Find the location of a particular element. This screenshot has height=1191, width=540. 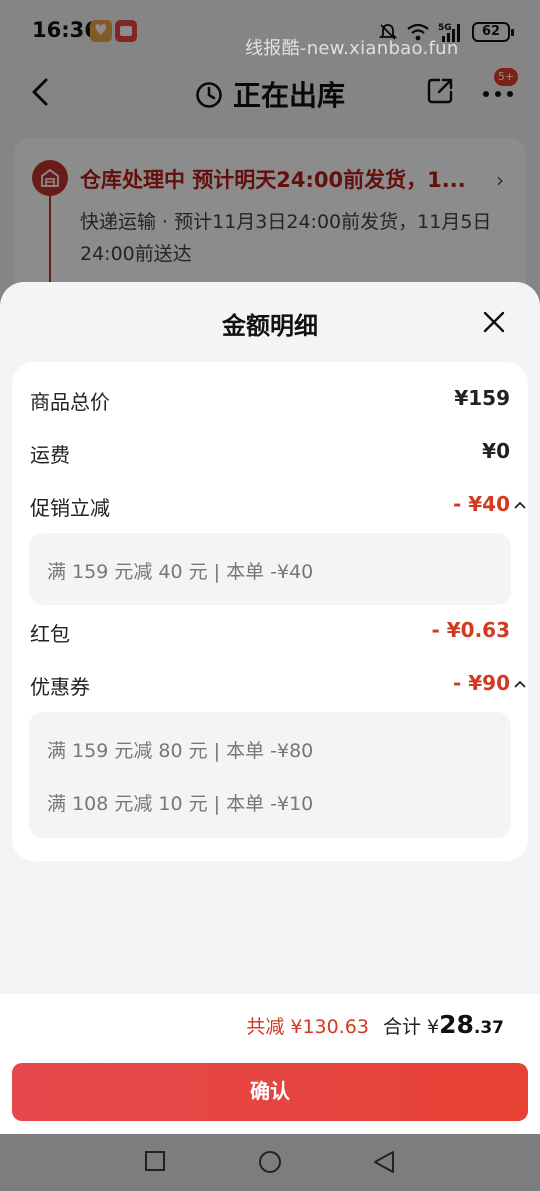

total-amount-integer: 28 is located at coordinates (456, 1024).